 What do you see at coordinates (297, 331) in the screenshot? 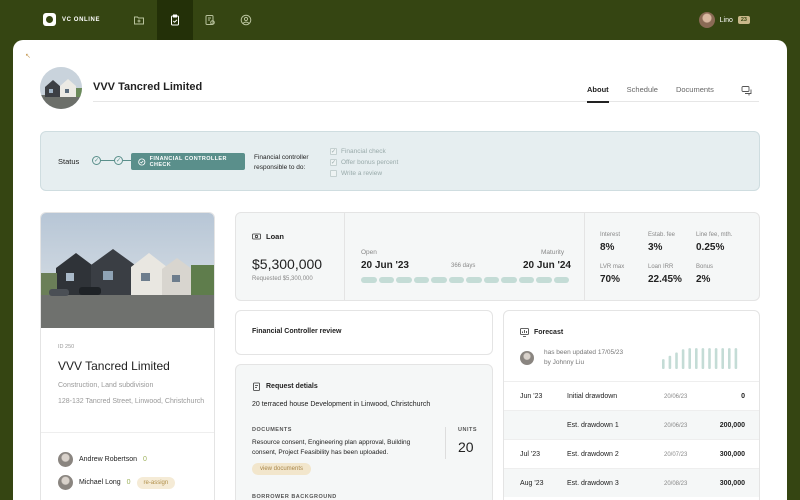
I see `review-title: Financial Controller review` at bounding box center [297, 331].